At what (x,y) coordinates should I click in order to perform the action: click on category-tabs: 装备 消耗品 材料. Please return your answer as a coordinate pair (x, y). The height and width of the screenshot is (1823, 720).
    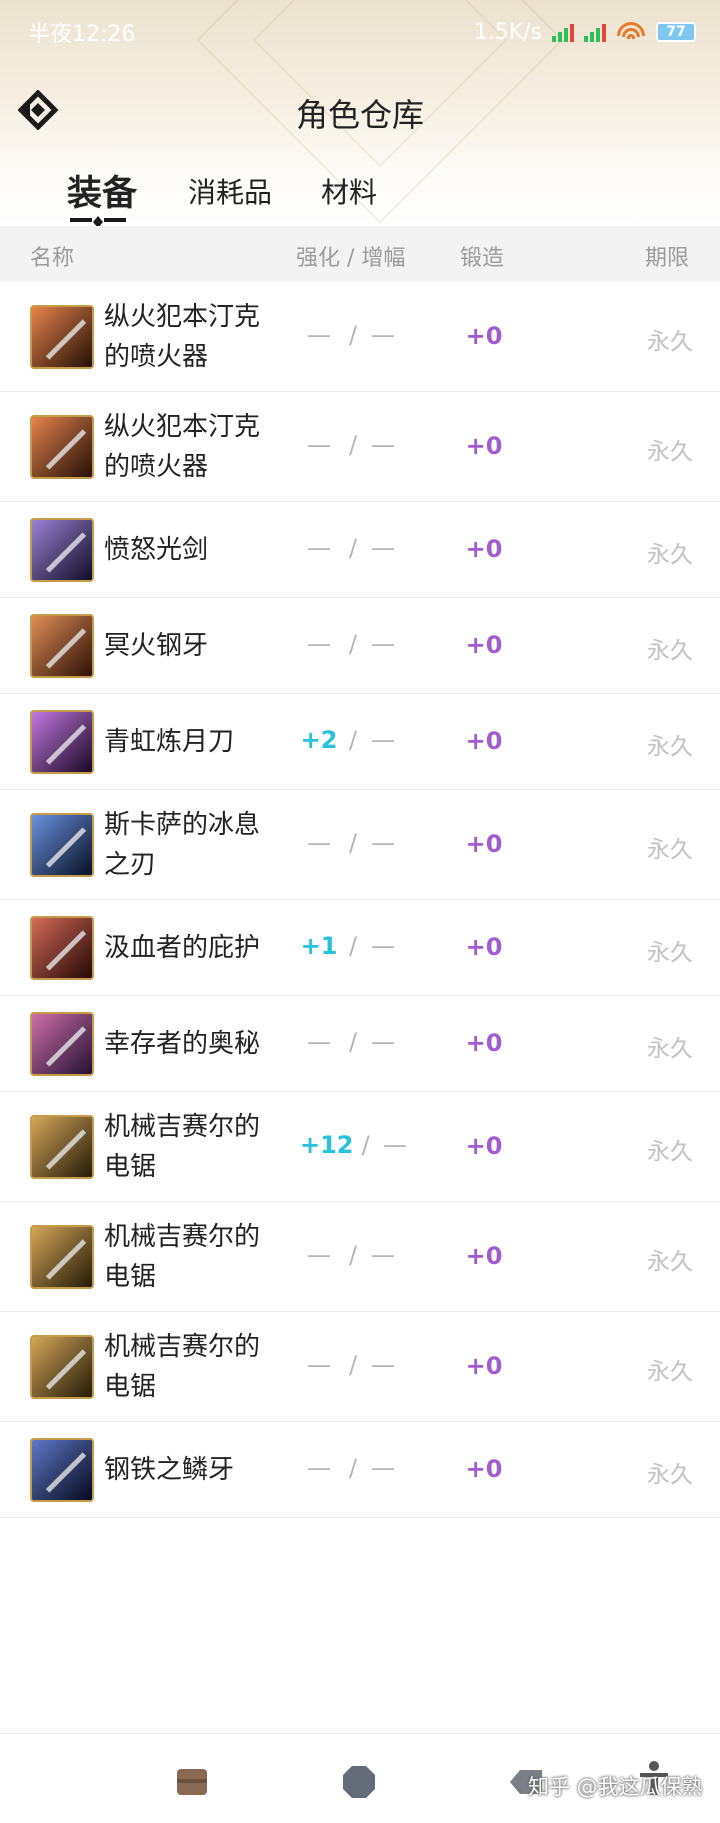
    Looking at the image, I should click on (360, 196).